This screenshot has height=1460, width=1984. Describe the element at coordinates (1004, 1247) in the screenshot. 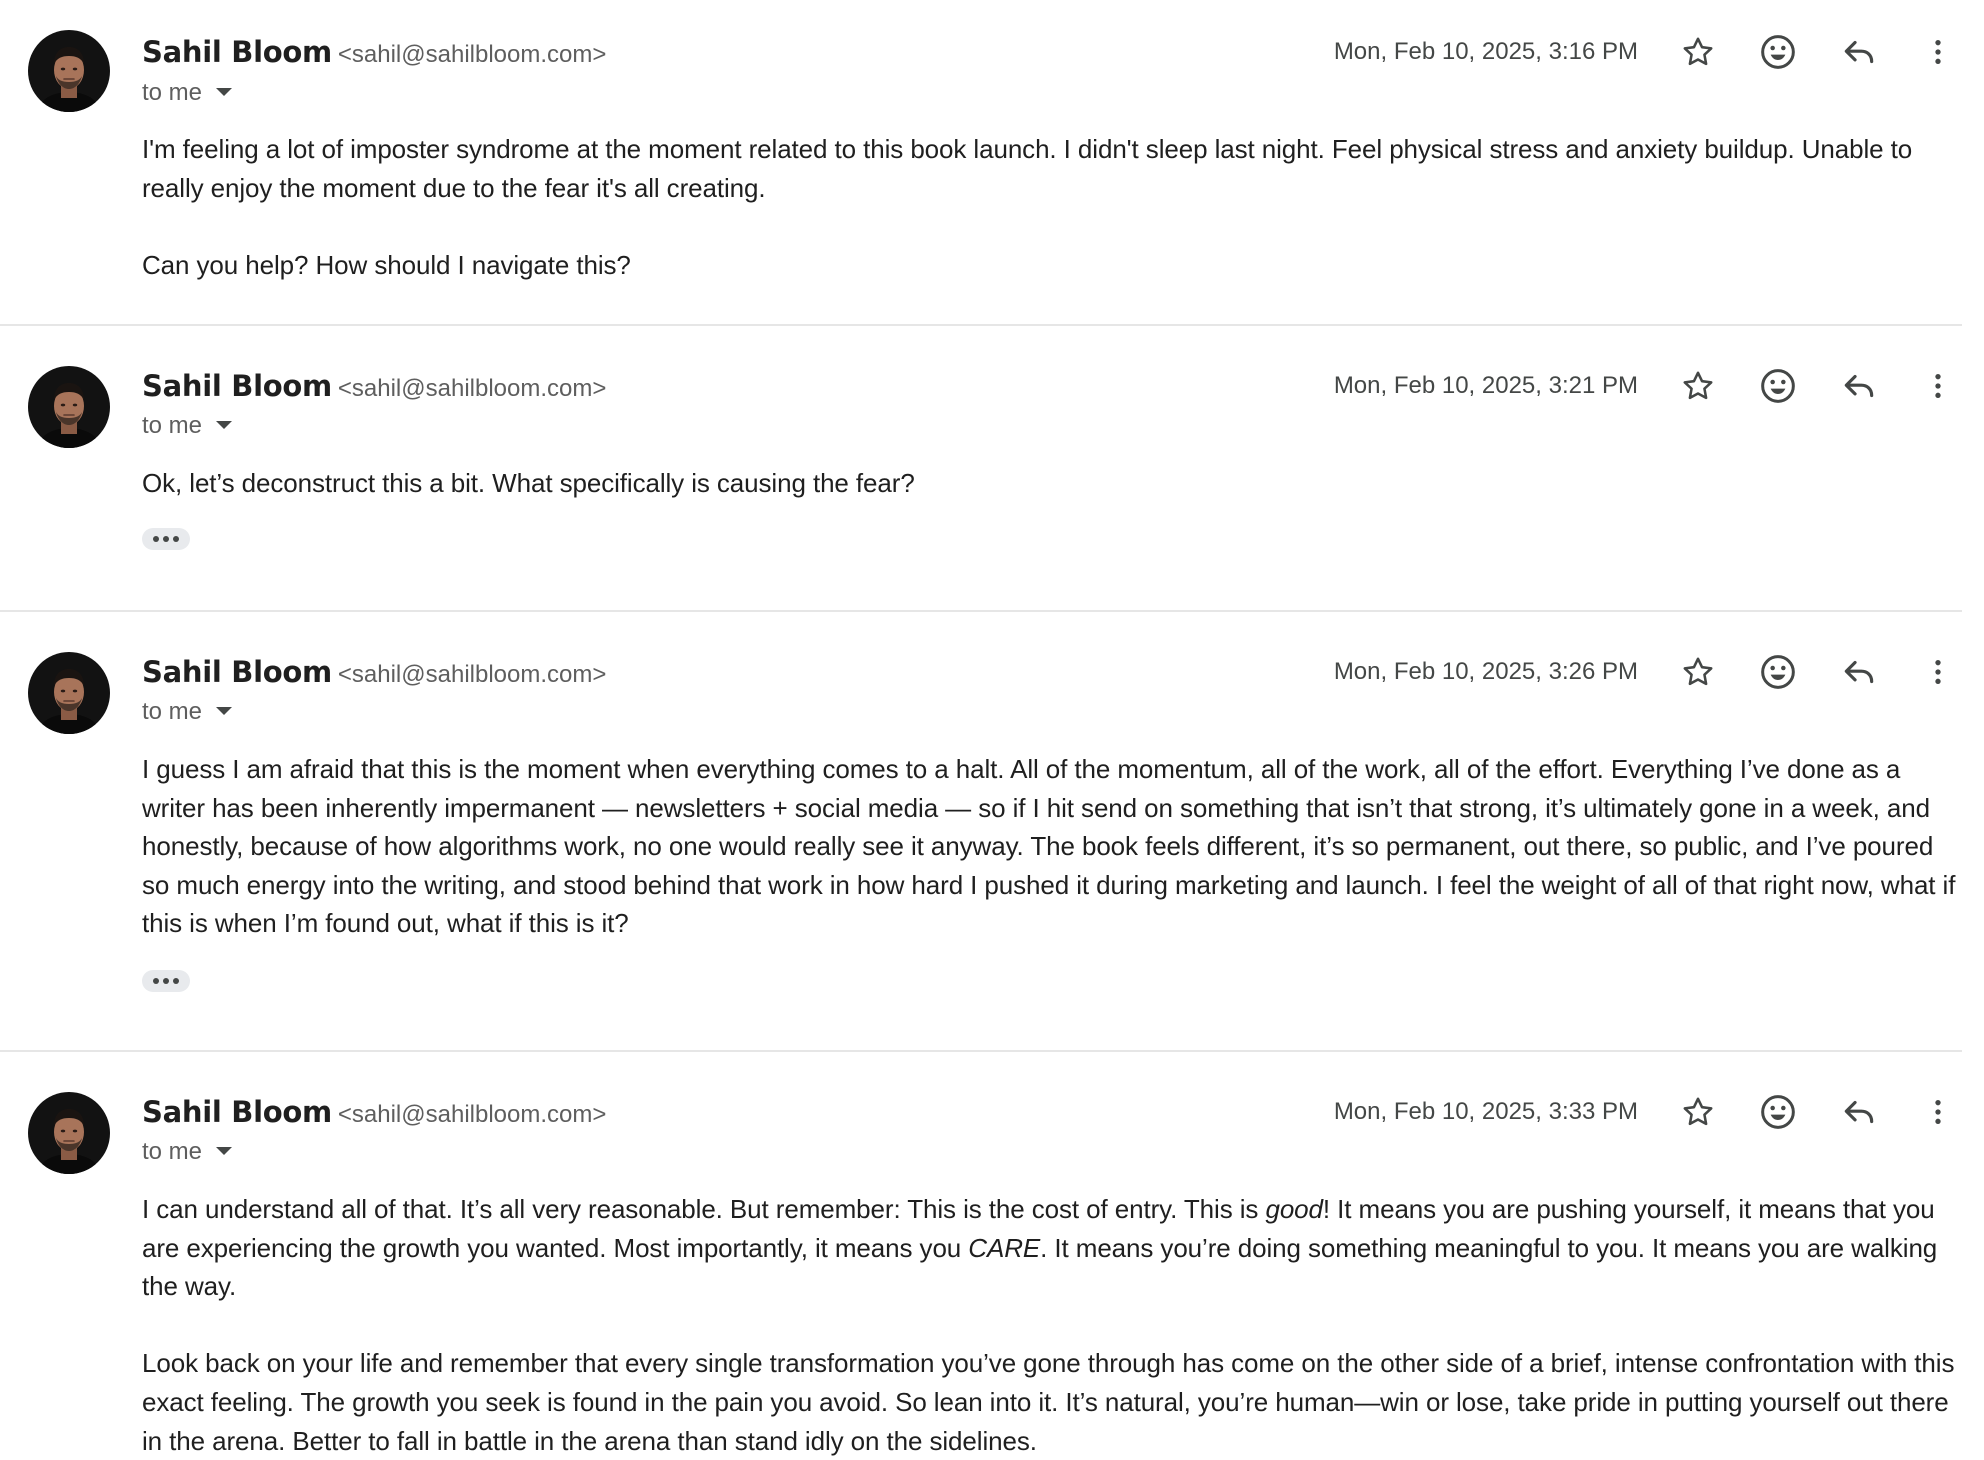

I see `emphasis-text: CARE` at that location.